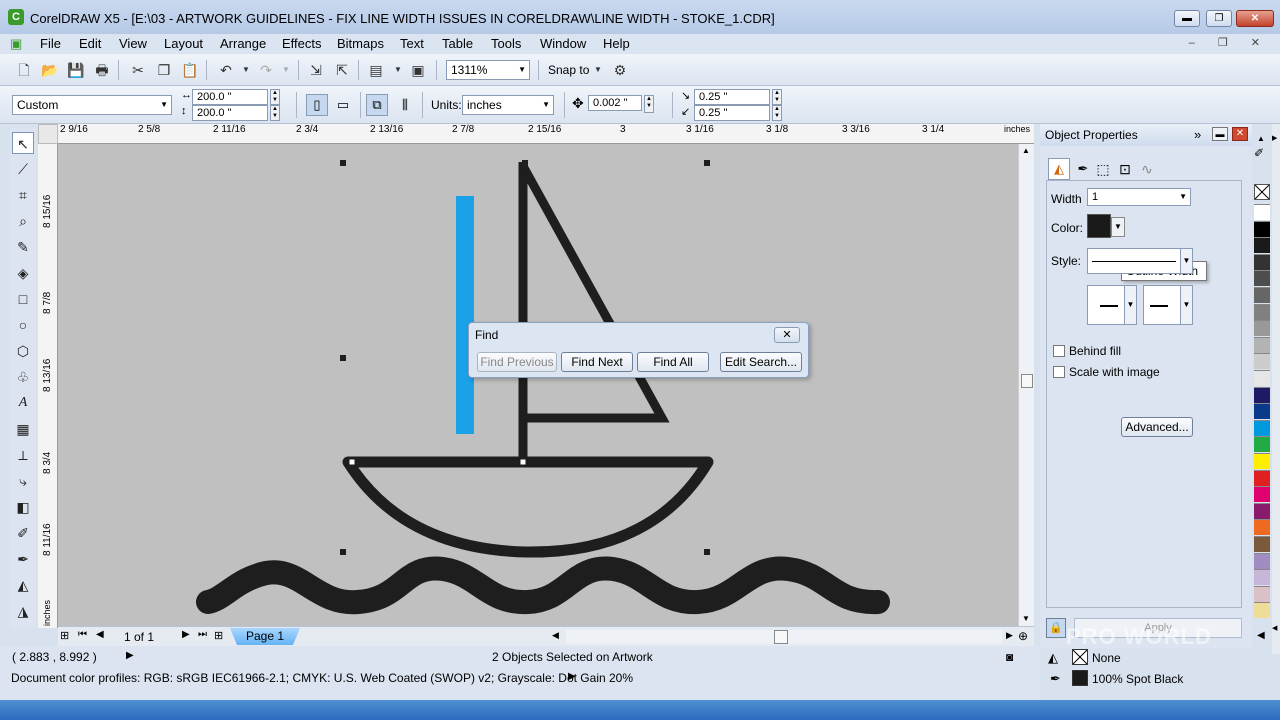 This screenshot has height=720, width=1280. Describe the element at coordinates (23, 221) in the screenshot. I see `zoom-tool-icon: ⌕` at that location.